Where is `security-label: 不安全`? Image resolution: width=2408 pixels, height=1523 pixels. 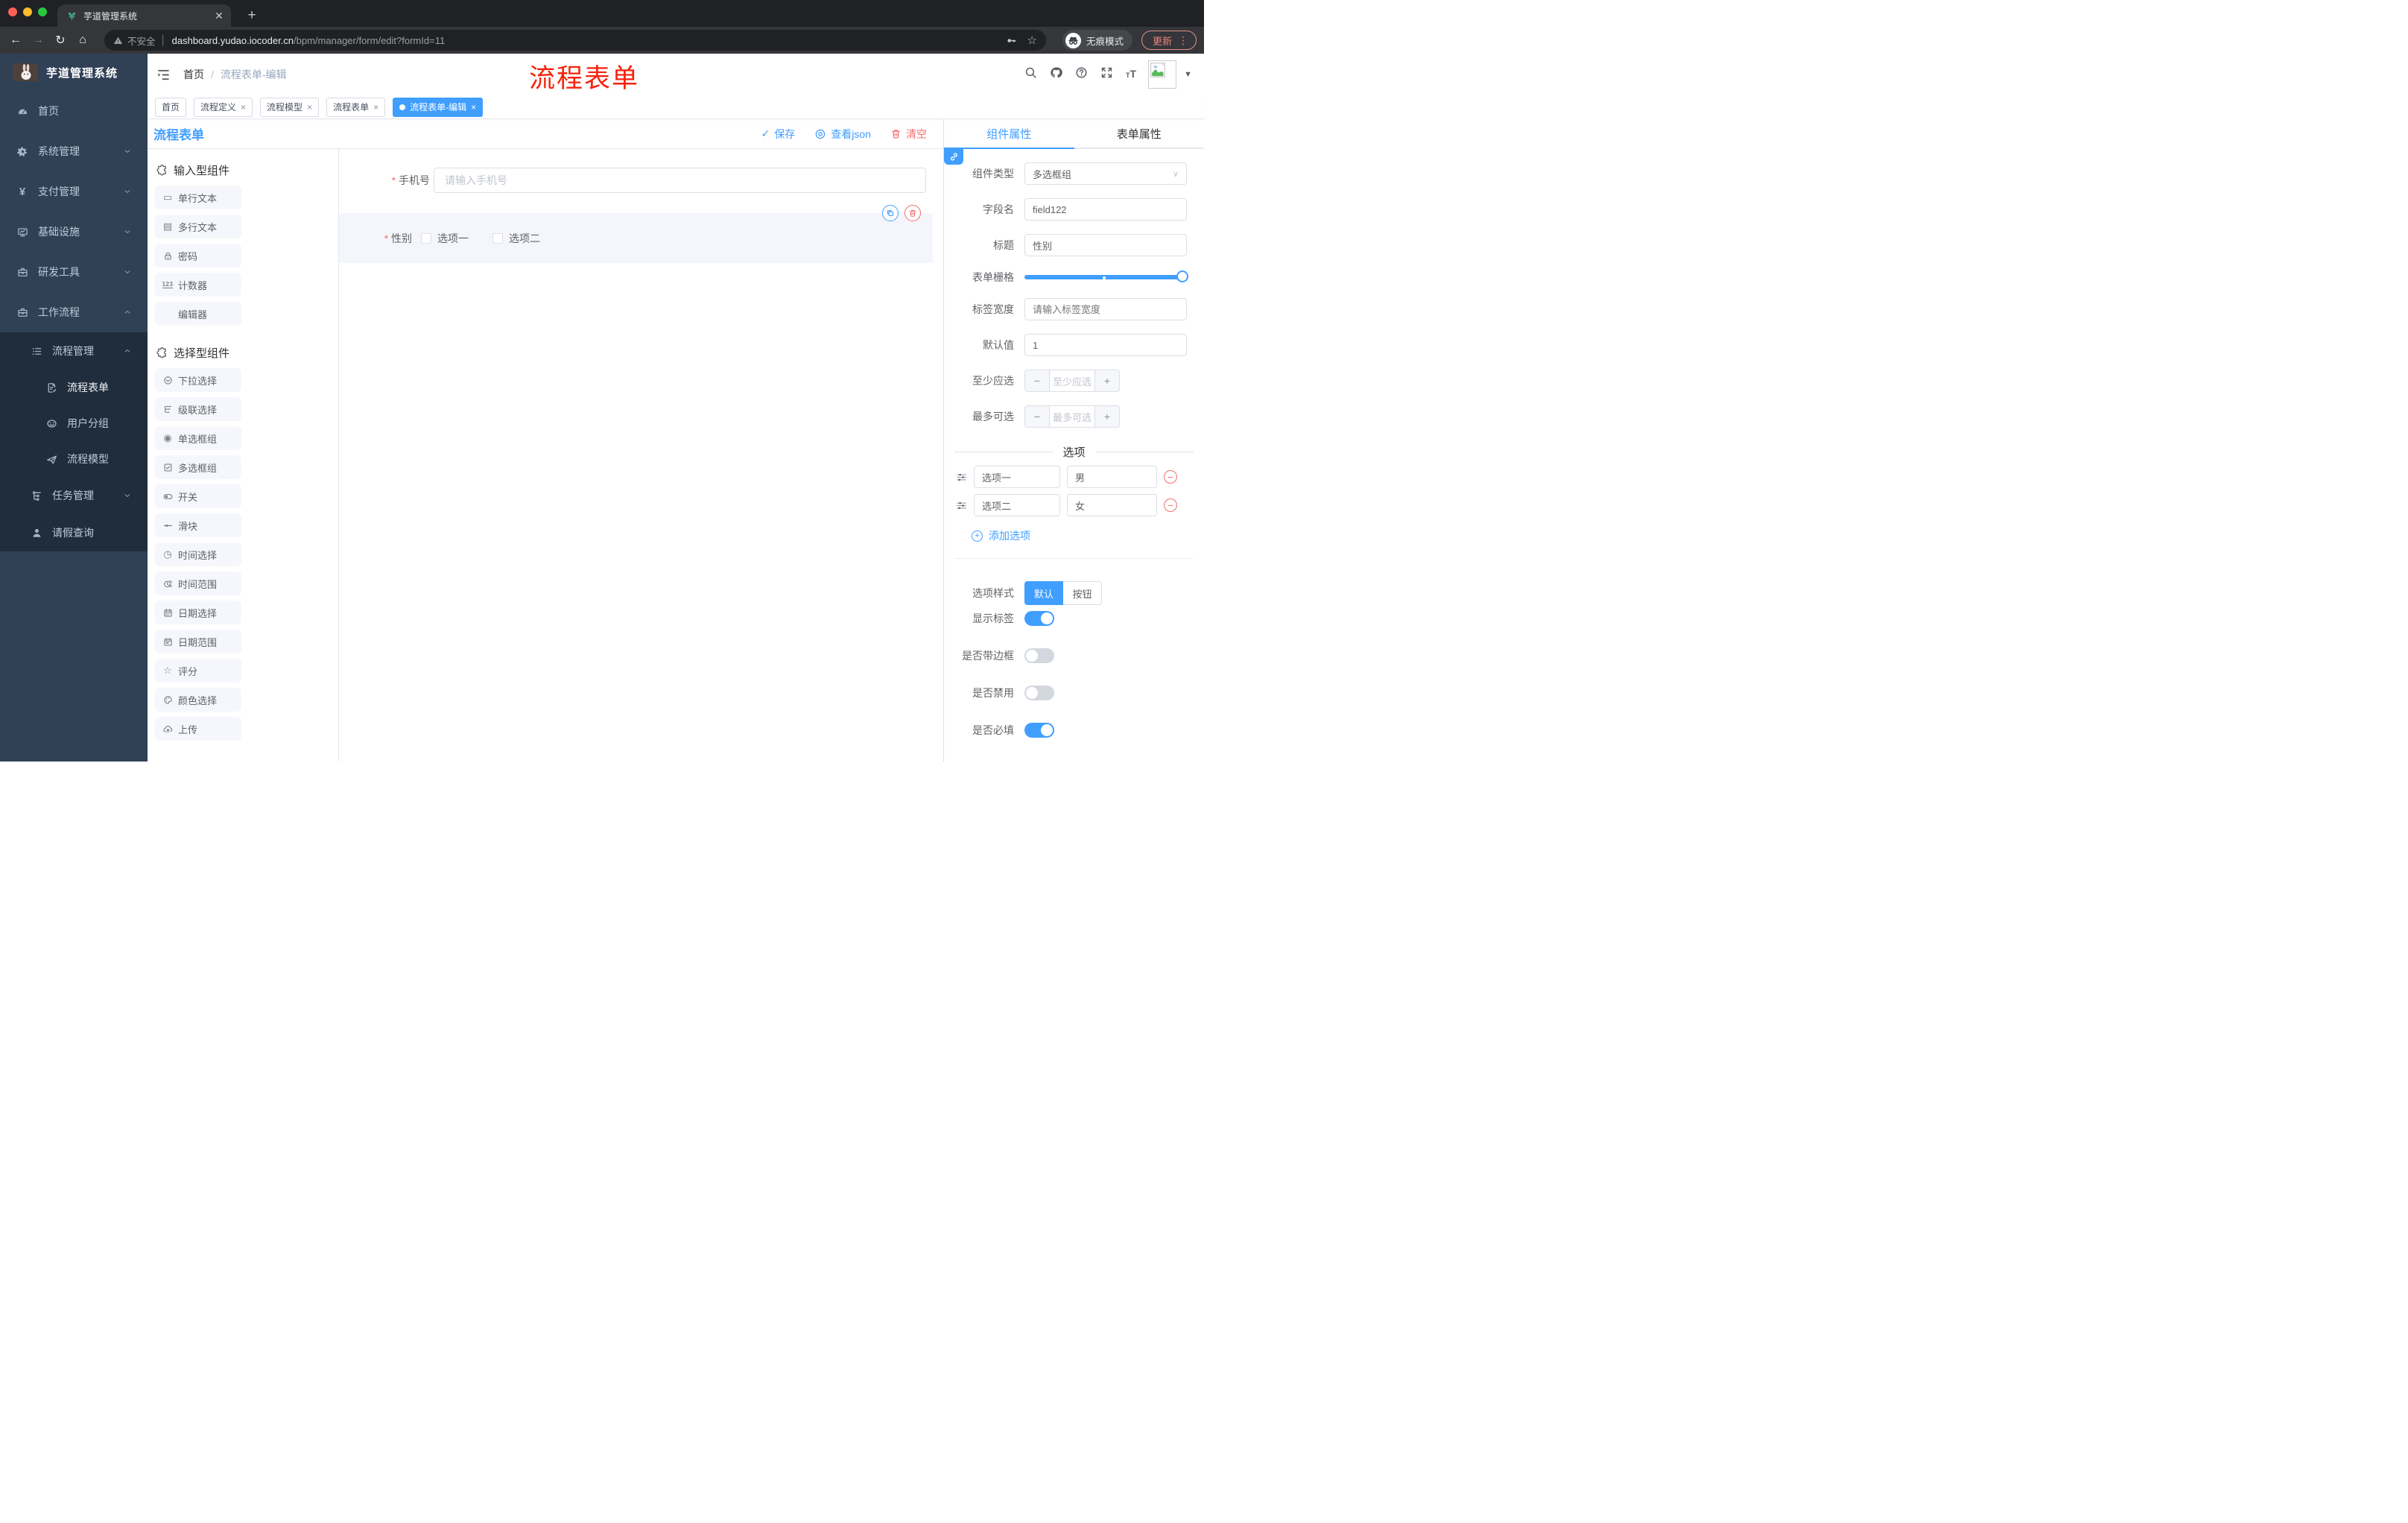
security-label: 不安全 is located at coordinates (141, 41).